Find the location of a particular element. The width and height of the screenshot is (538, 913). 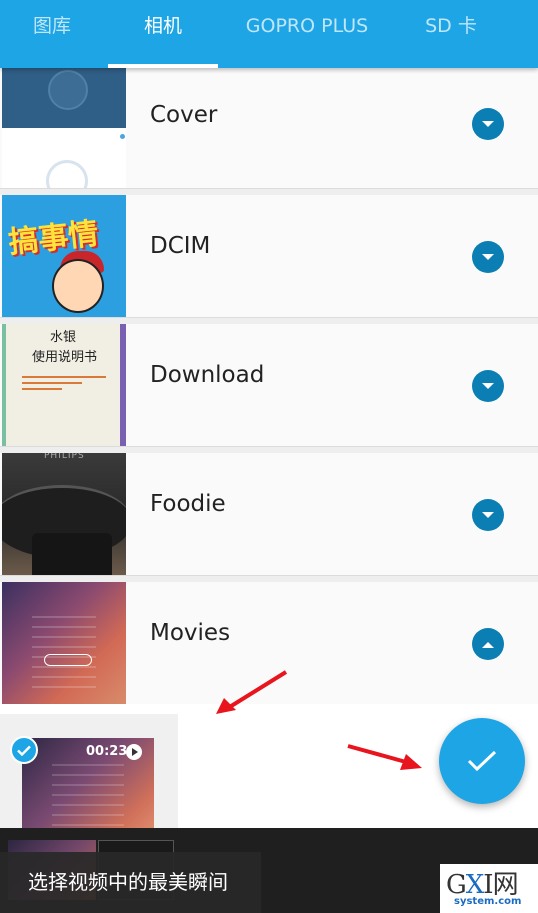

confirm-button is located at coordinates (482, 761).